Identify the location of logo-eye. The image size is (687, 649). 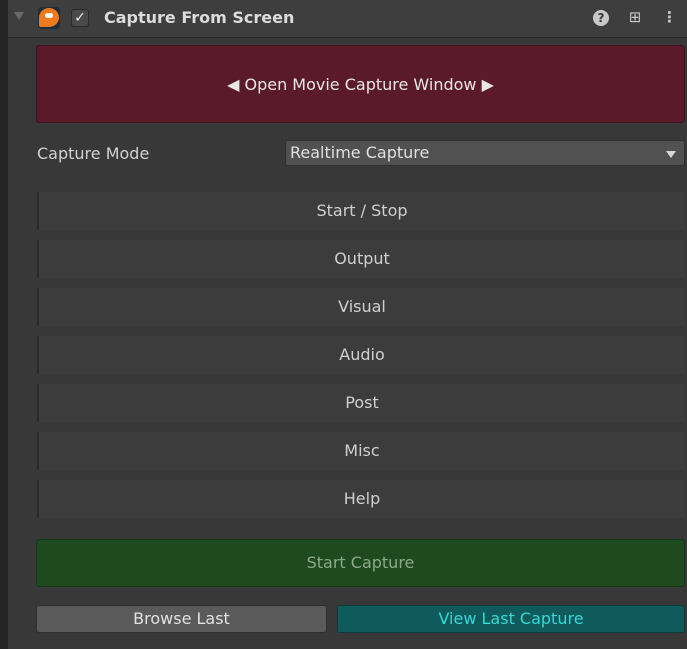
(49, 15).